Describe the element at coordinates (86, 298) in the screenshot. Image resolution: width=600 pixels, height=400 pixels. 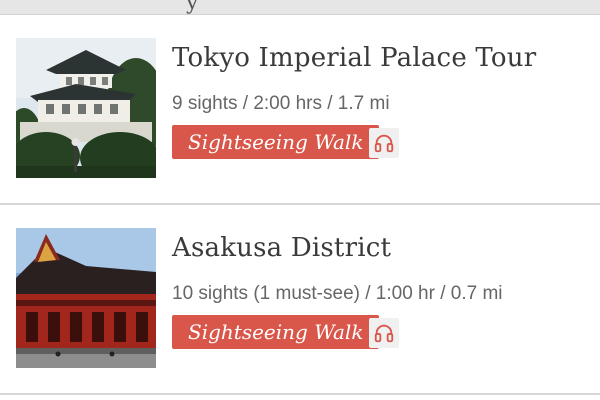
I see `tour-thumbnail-asakusa` at that location.